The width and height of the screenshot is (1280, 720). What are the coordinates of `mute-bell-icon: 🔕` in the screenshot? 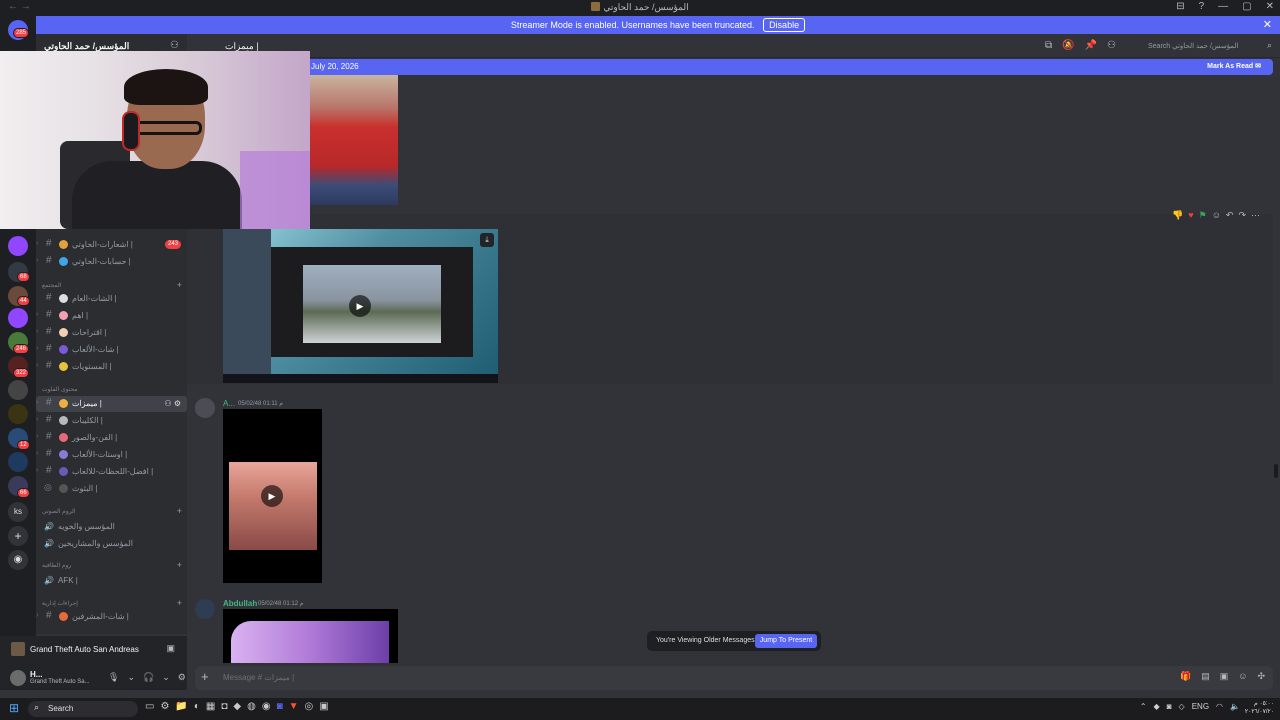 It's located at (1068, 45).